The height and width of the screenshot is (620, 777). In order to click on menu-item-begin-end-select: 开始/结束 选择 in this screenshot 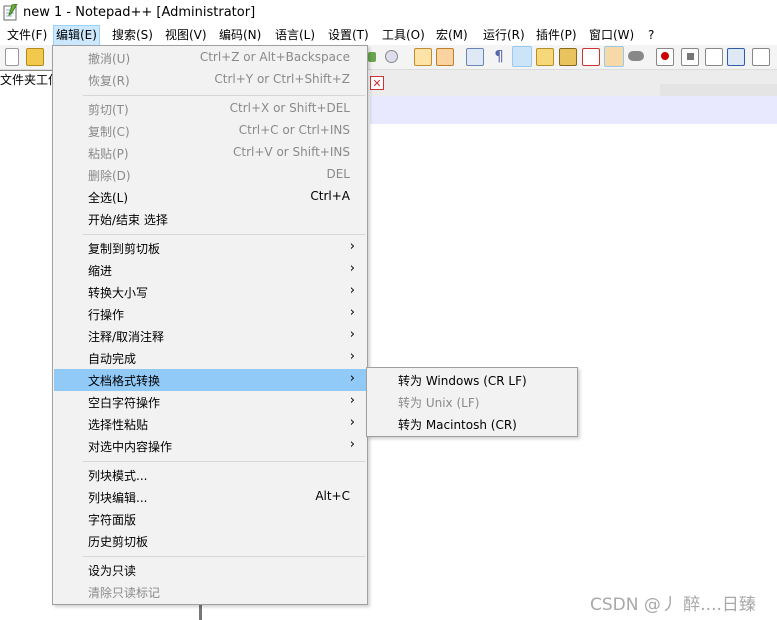, I will do `click(210, 219)`.